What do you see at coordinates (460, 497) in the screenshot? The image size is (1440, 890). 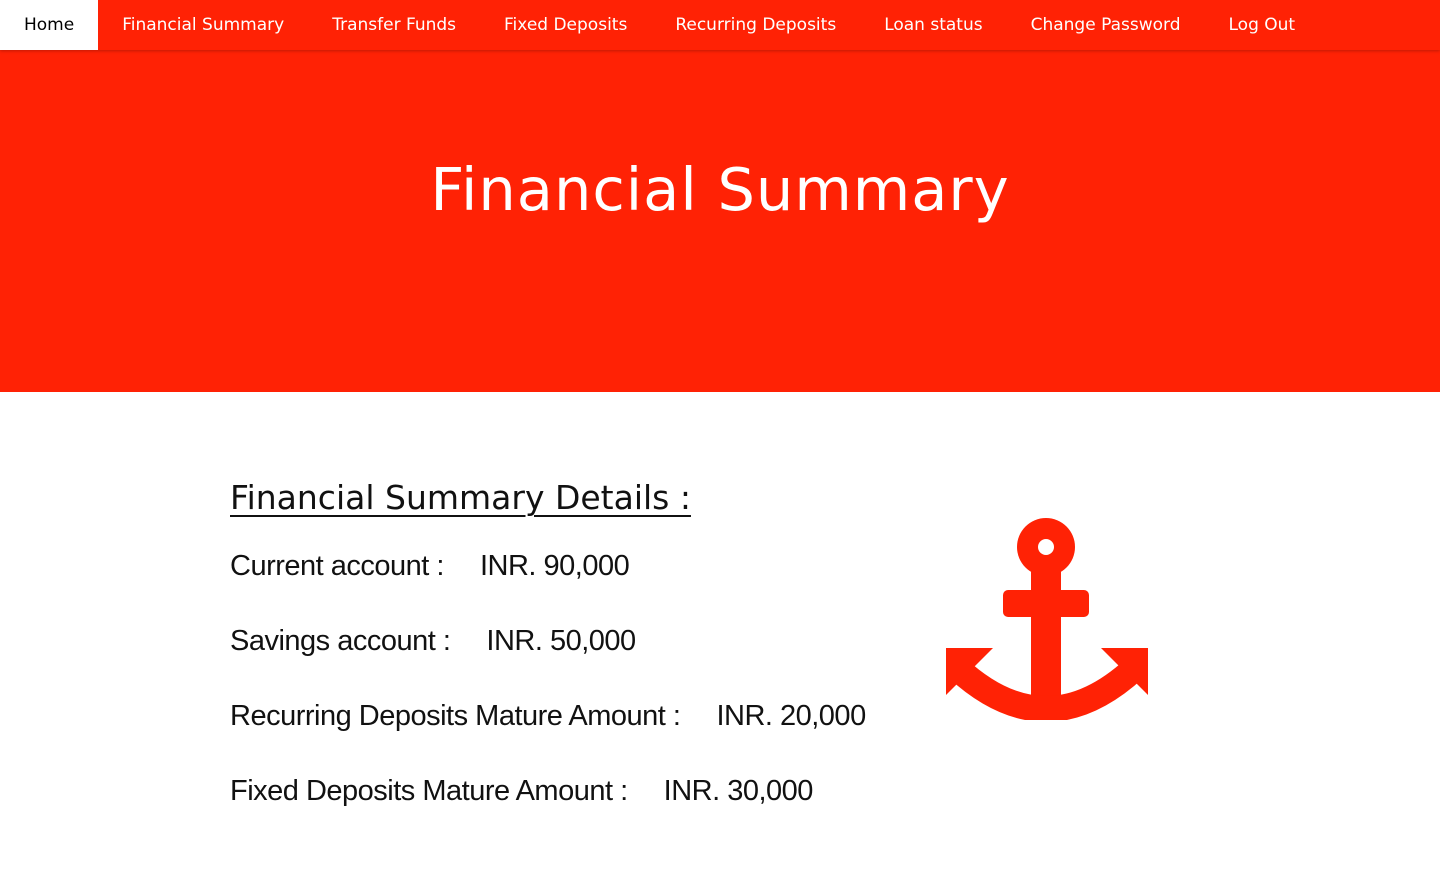 I see `details-heading: Financial Summary Details :` at bounding box center [460, 497].